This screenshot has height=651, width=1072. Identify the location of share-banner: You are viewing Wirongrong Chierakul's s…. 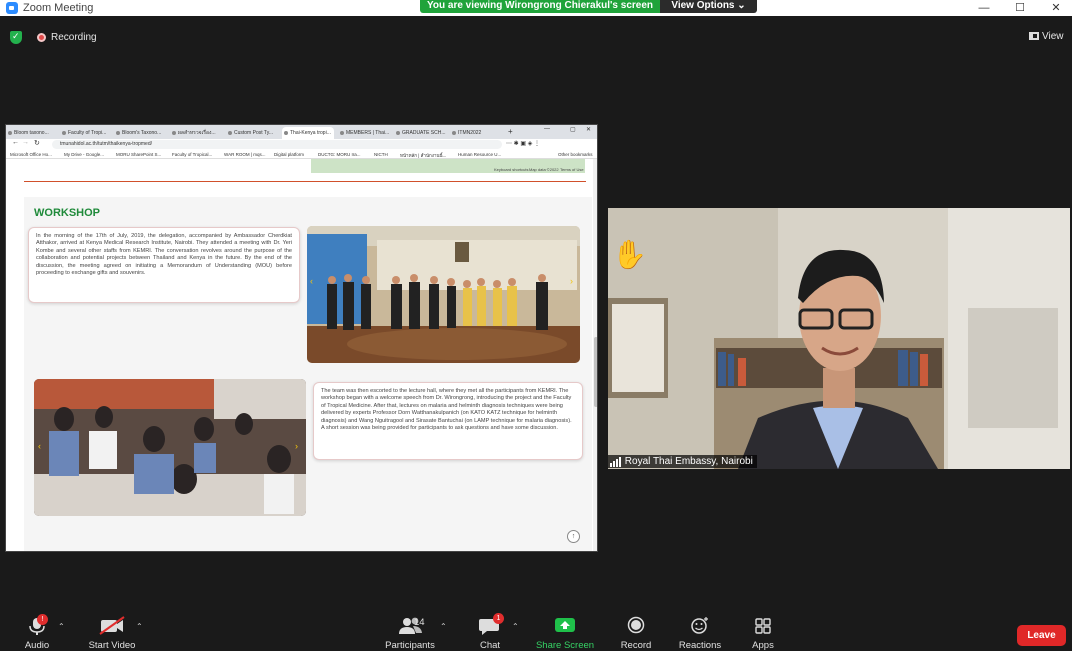
(540, 6).